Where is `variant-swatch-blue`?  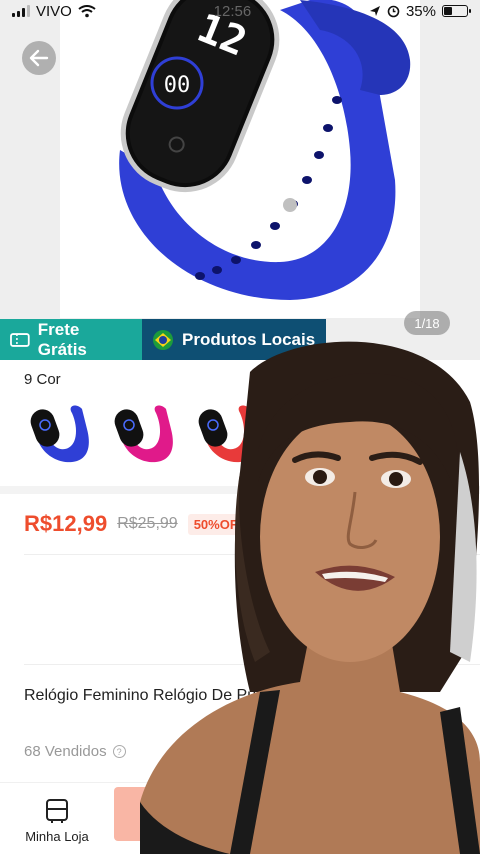 variant-swatch-blue is located at coordinates (59, 434).